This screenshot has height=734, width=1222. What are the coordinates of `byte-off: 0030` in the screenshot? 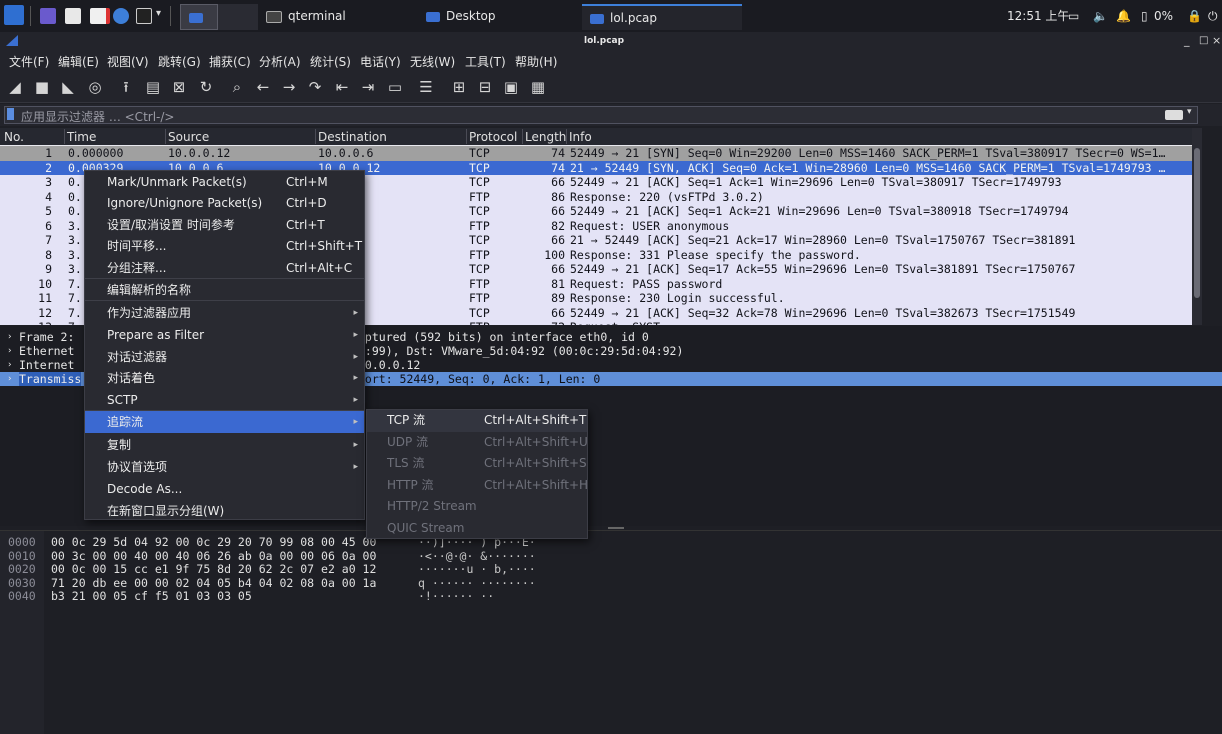 It's located at (22, 583).